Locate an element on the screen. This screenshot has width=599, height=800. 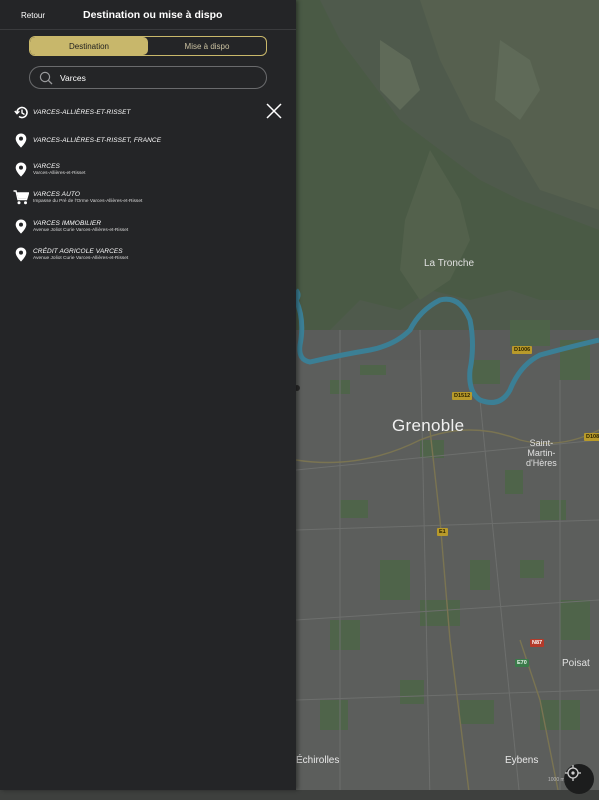
cart-icon is located at coordinates (21, 198).